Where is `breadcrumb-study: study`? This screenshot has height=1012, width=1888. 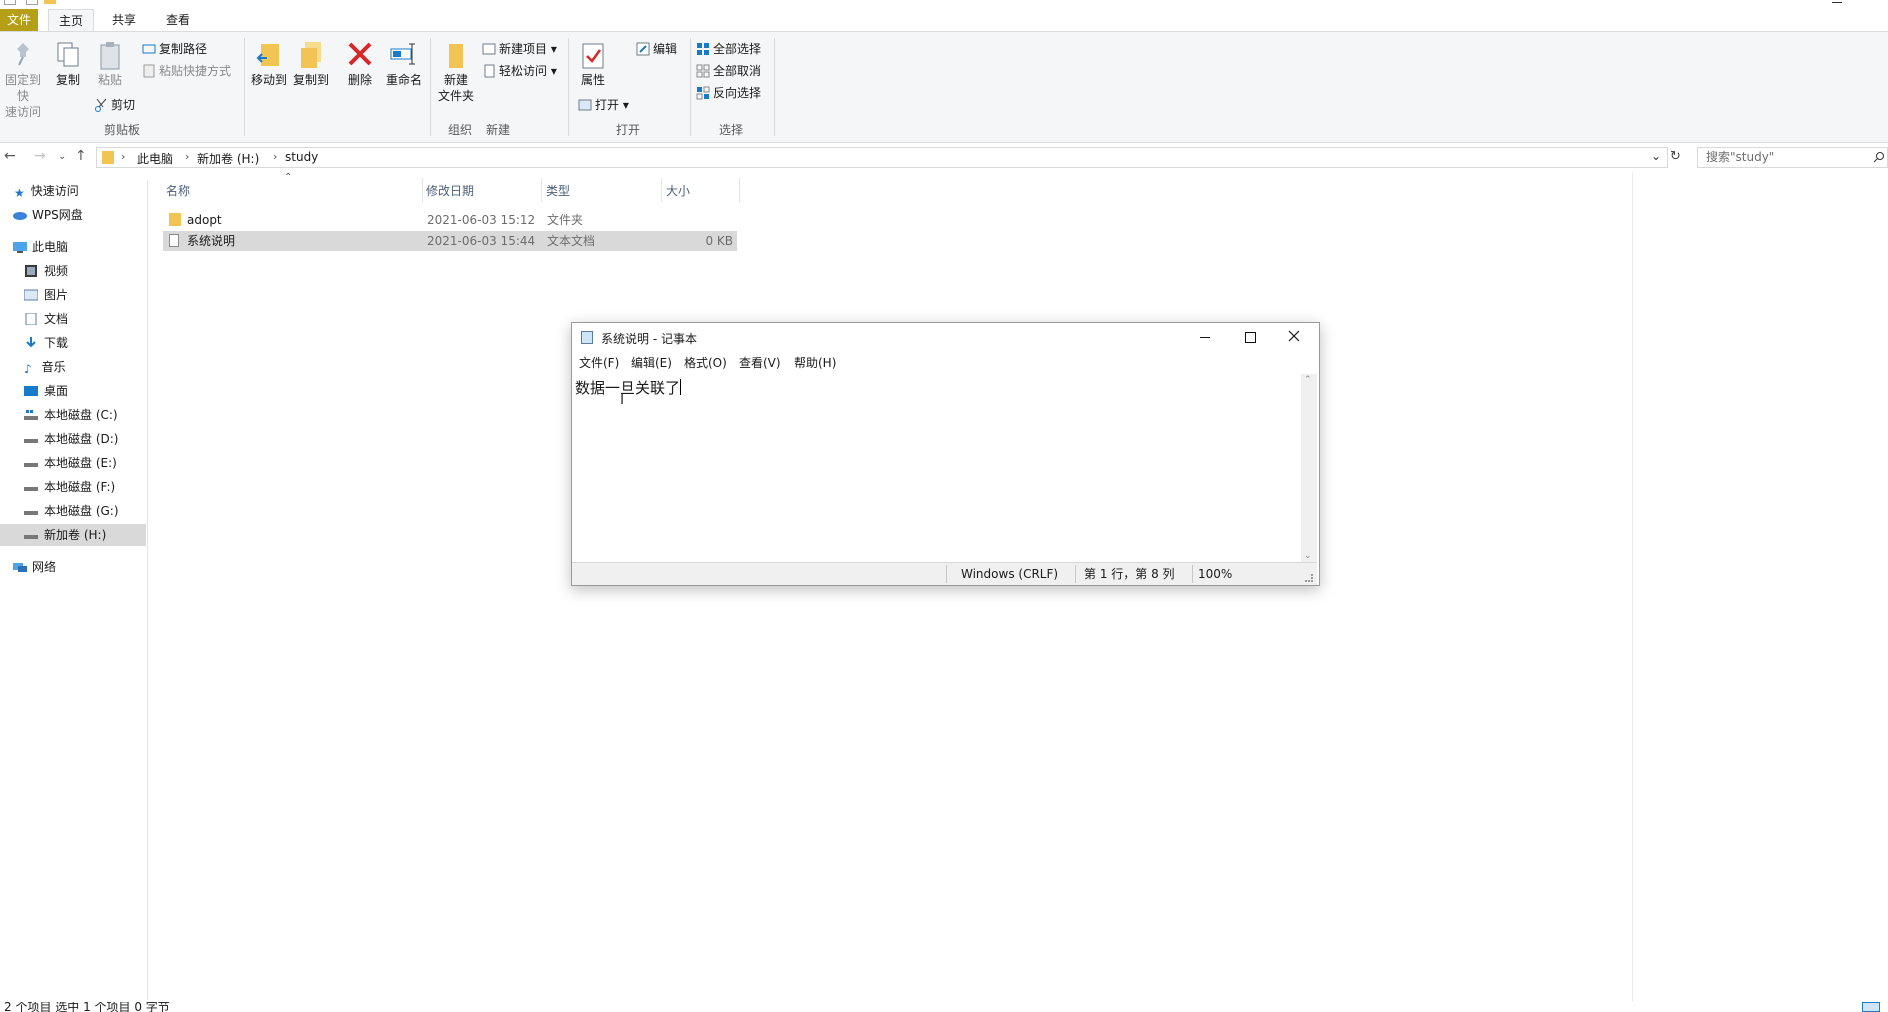 breadcrumb-study: study is located at coordinates (301, 157).